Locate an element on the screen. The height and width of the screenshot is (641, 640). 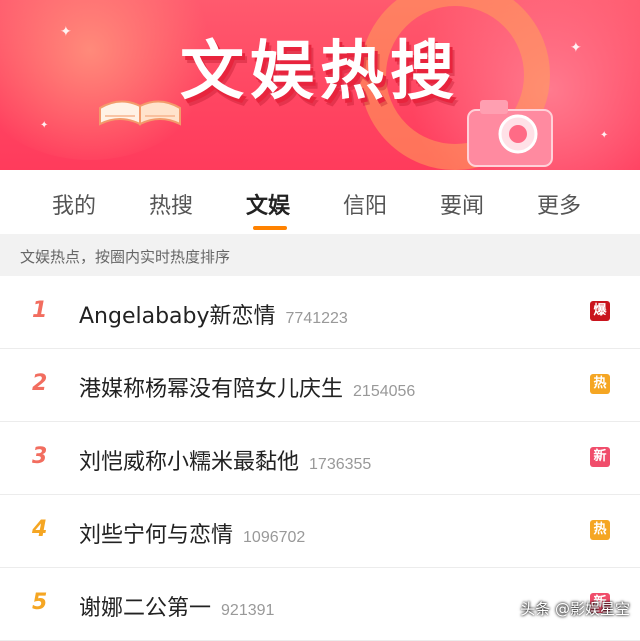
active-tab-indicator is located at coordinates (270, 228).